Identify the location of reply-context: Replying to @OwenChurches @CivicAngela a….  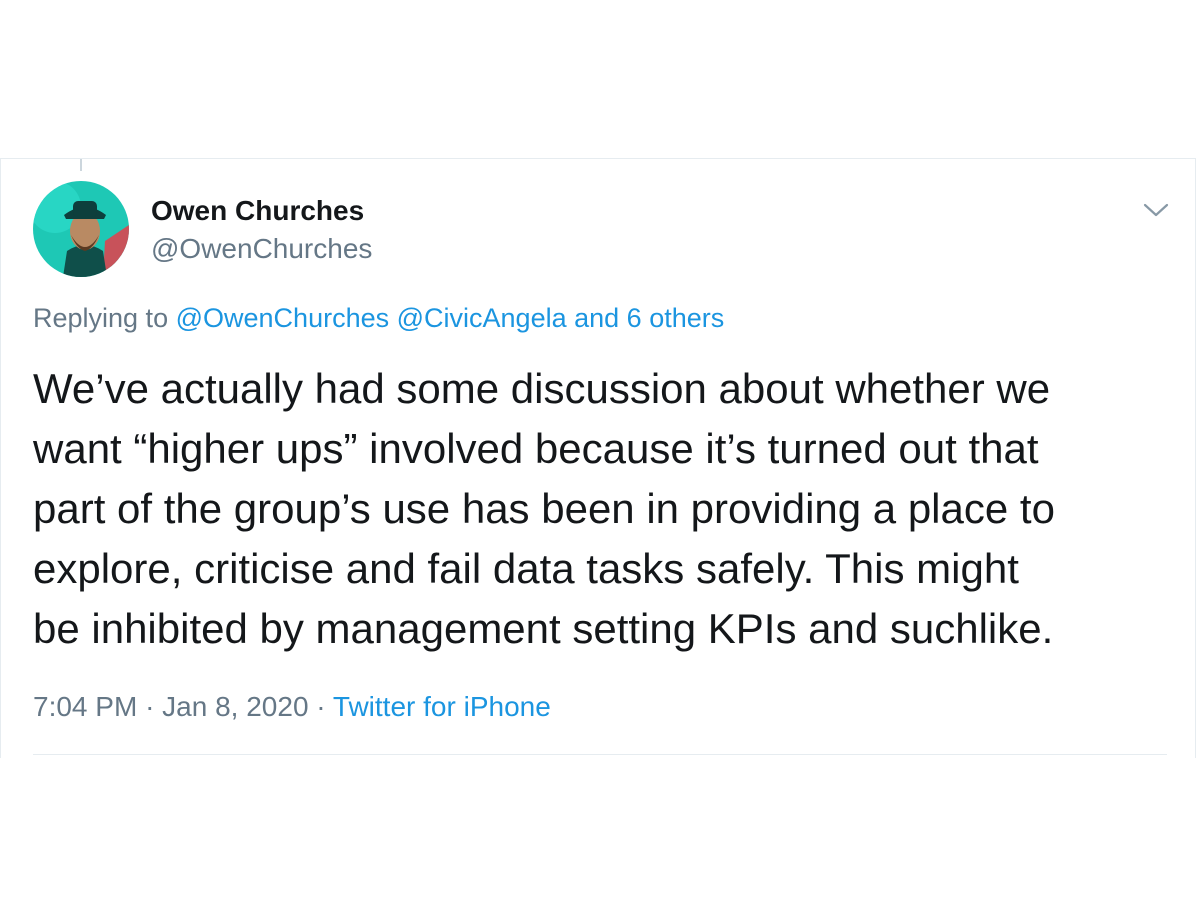
(378, 318).